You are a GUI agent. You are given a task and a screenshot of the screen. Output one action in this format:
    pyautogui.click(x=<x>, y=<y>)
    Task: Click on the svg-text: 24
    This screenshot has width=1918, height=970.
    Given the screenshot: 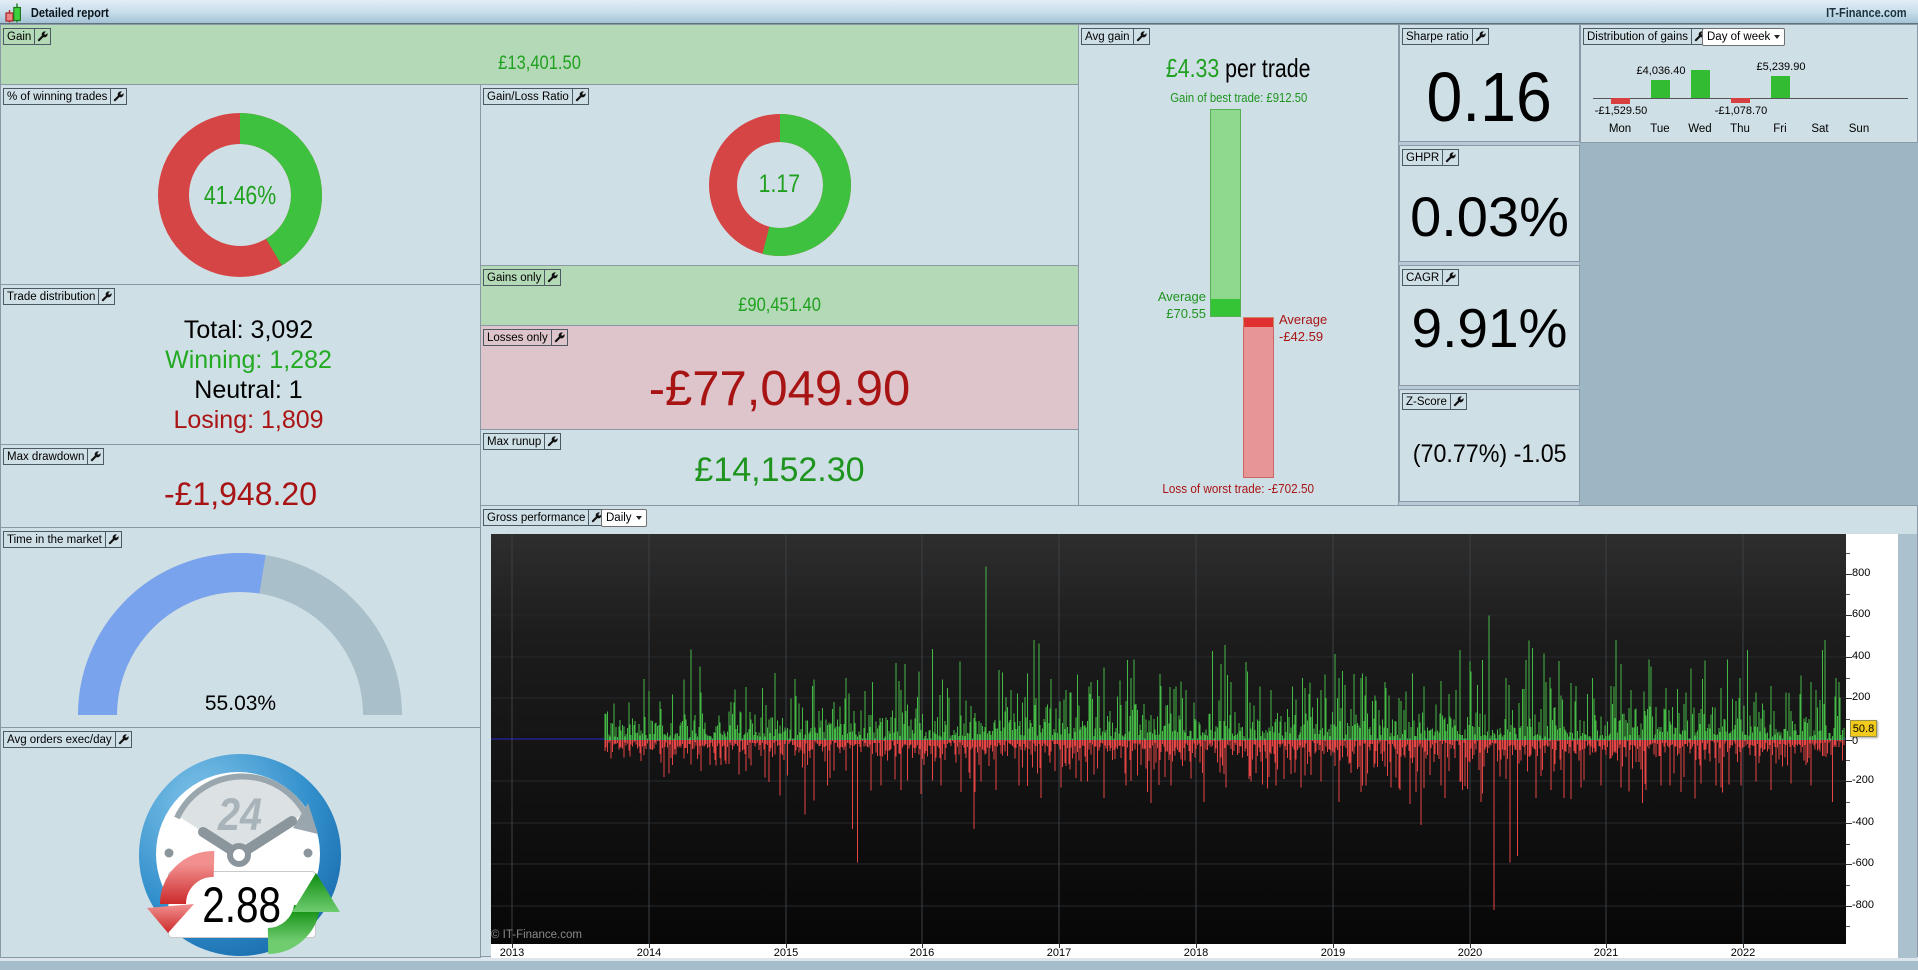 What is the action you would take?
    pyautogui.click(x=239, y=815)
    